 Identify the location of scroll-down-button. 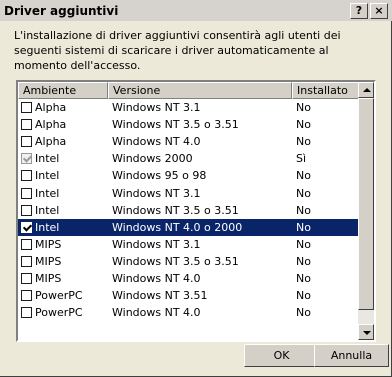
(366, 332).